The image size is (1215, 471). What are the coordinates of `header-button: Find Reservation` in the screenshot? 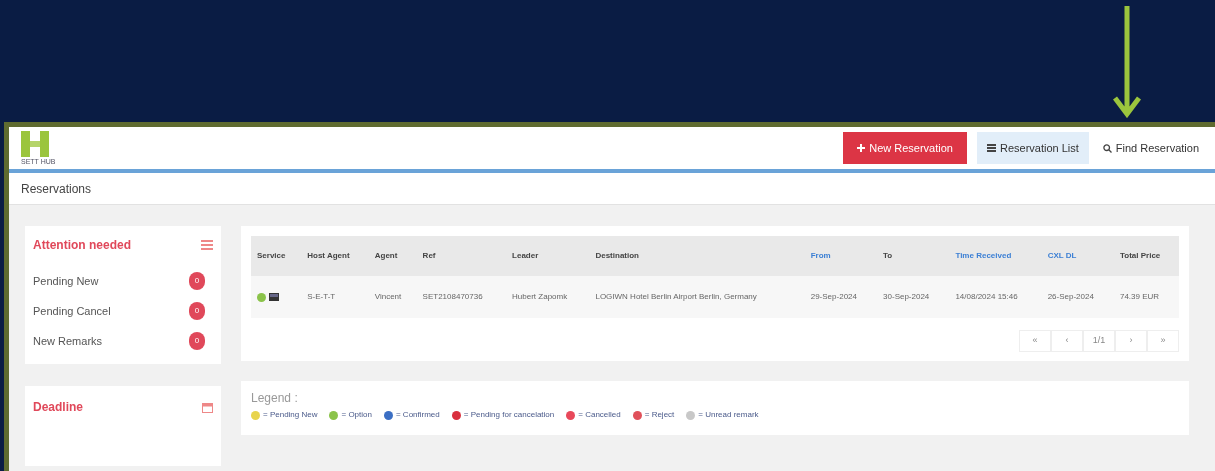 It's located at (1150, 148).